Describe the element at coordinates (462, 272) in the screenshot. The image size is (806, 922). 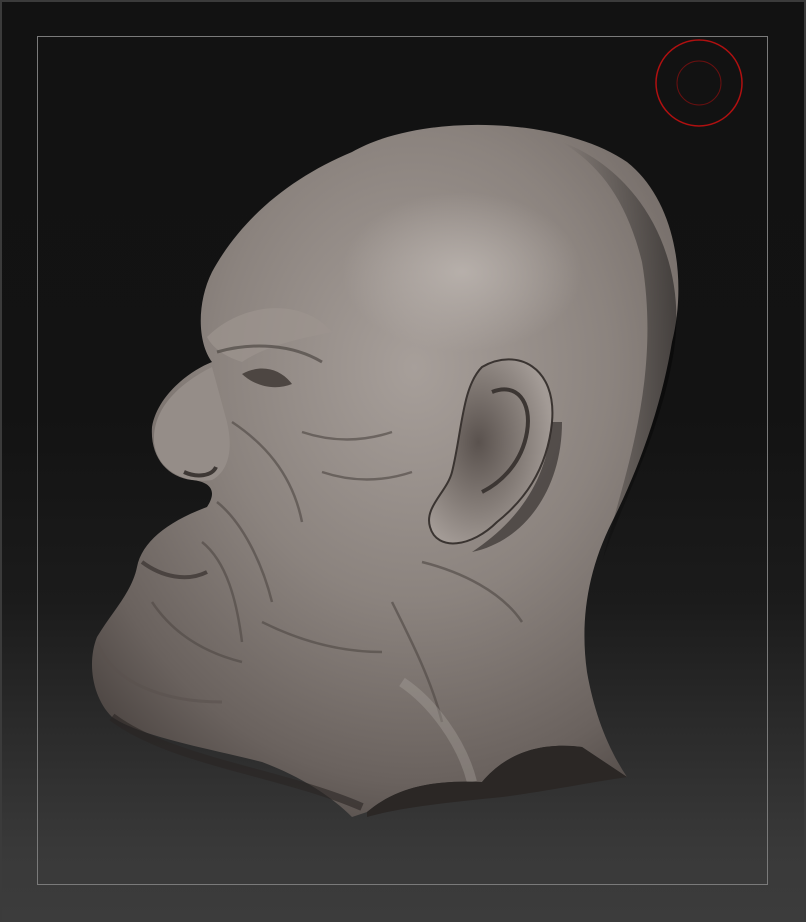
I see `cranium-highlight` at that location.